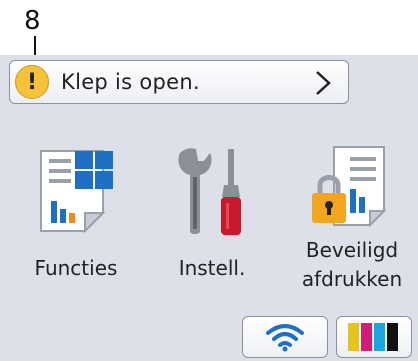 The width and height of the screenshot is (418, 361). I want to click on chevron-right-icon, so click(323, 83).